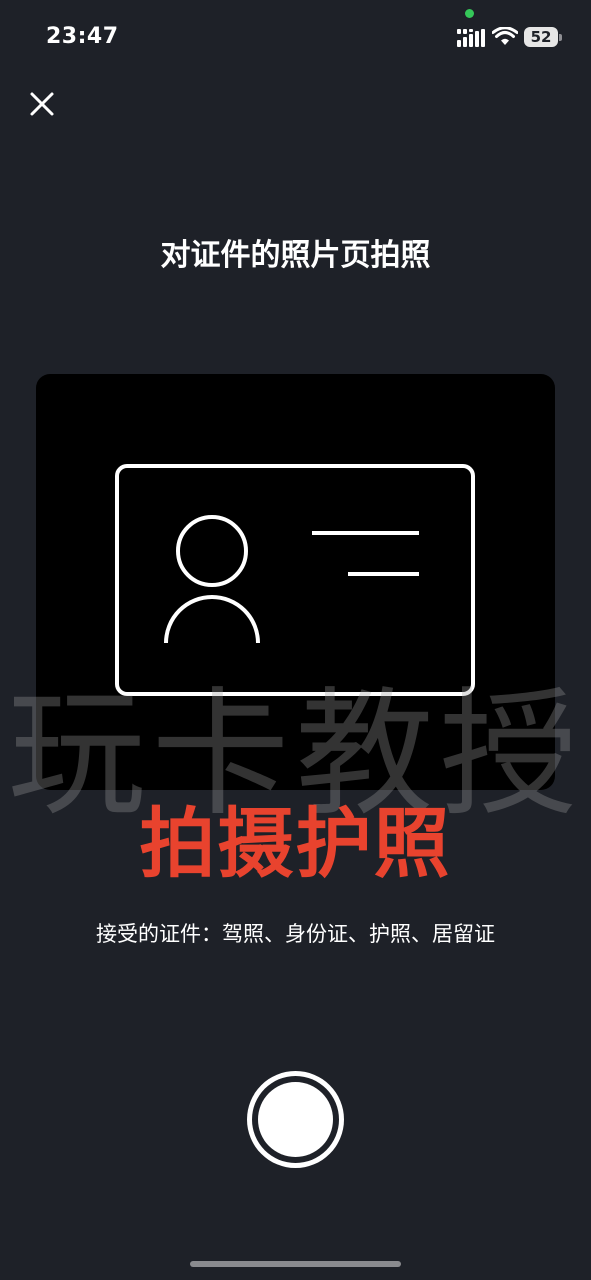  What do you see at coordinates (295, 255) in the screenshot?
I see `page-title: 对证件的照片页拍照` at bounding box center [295, 255].